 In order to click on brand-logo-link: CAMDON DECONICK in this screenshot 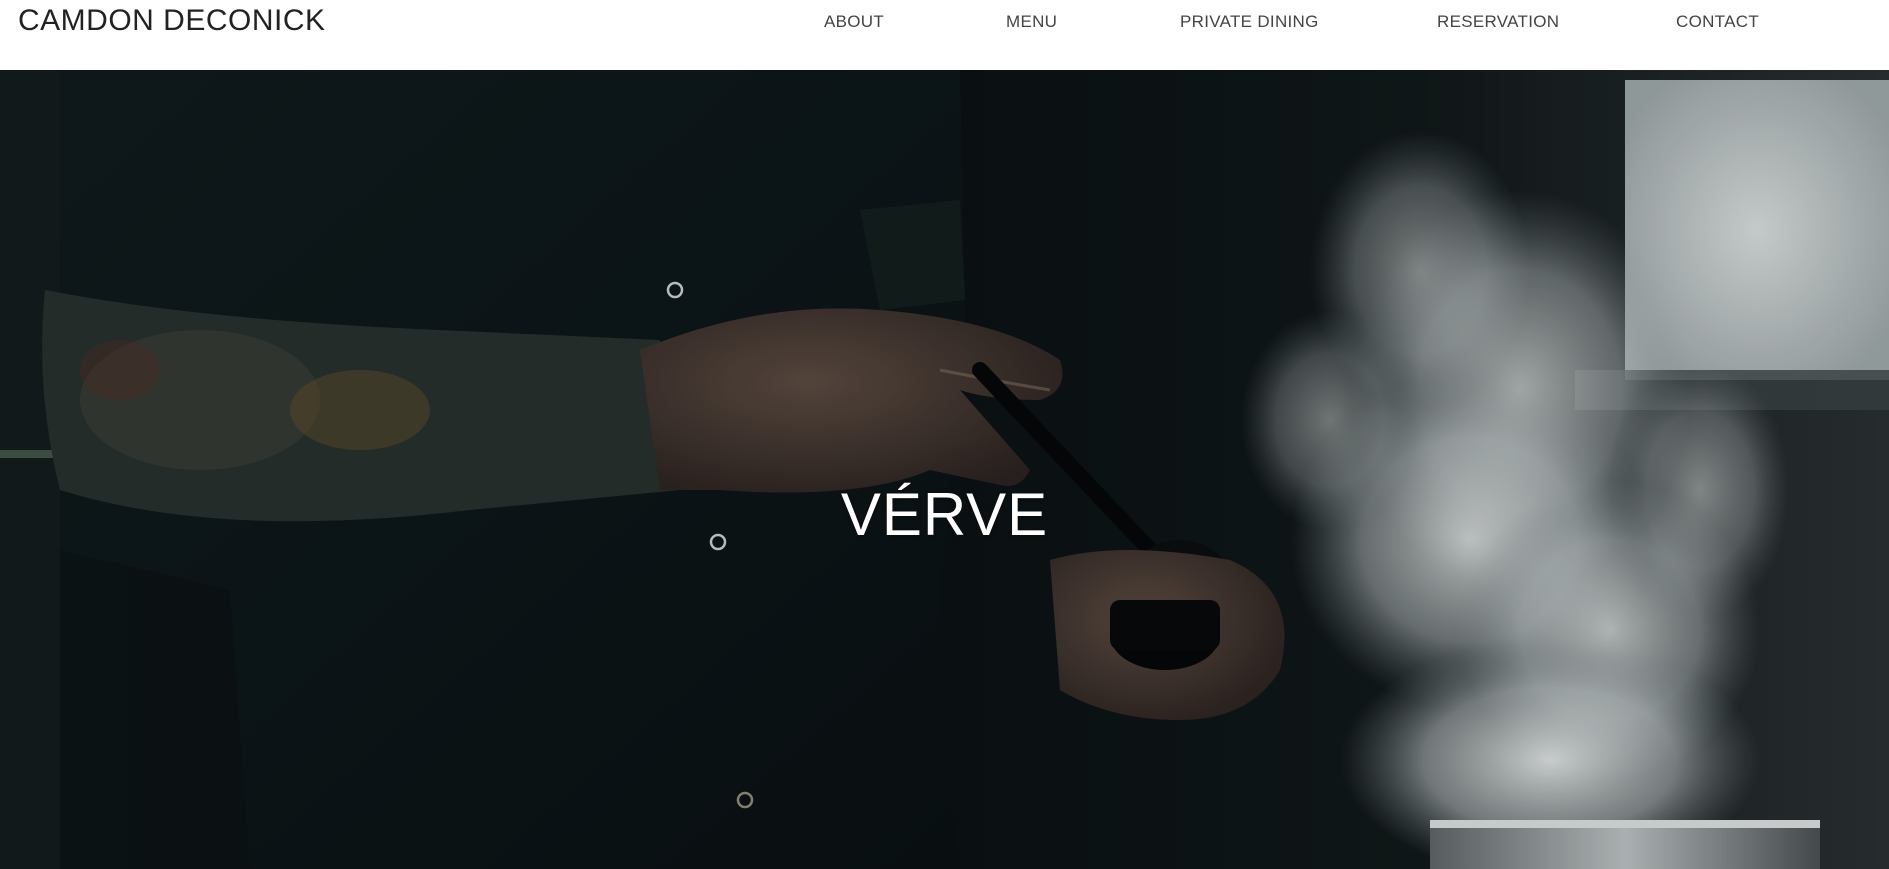, I will do `click(172, 21)`.